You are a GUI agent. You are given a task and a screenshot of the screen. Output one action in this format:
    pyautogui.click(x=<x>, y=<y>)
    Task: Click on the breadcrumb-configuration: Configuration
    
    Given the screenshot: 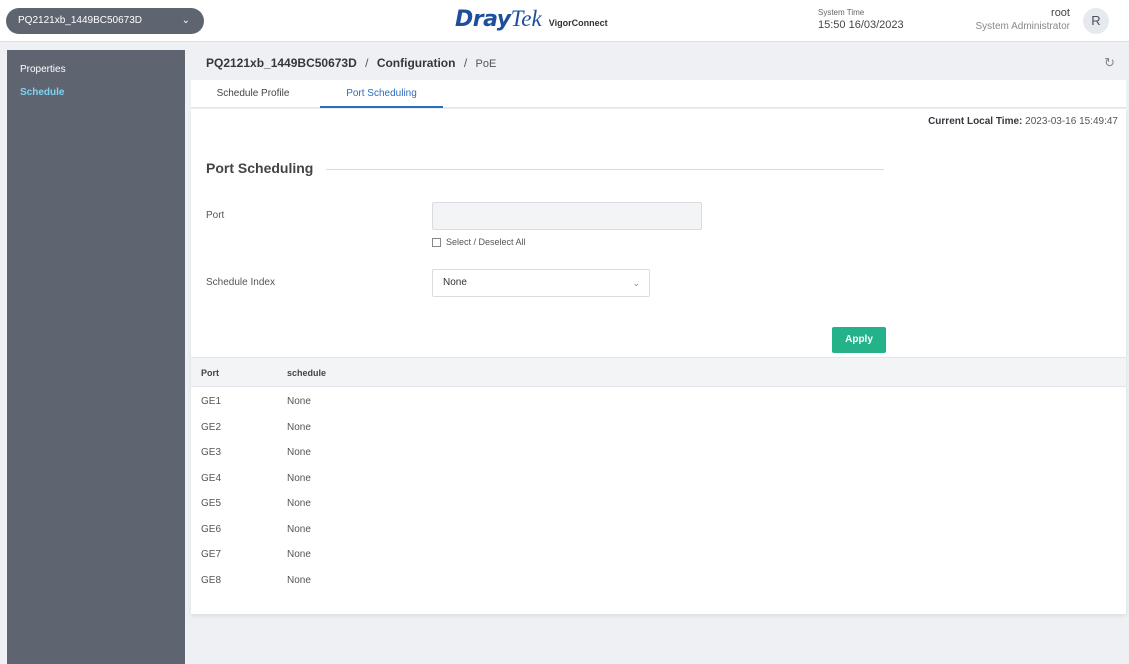 What is the action you would take?
    pyautogui.click(x=416, y=63)
    